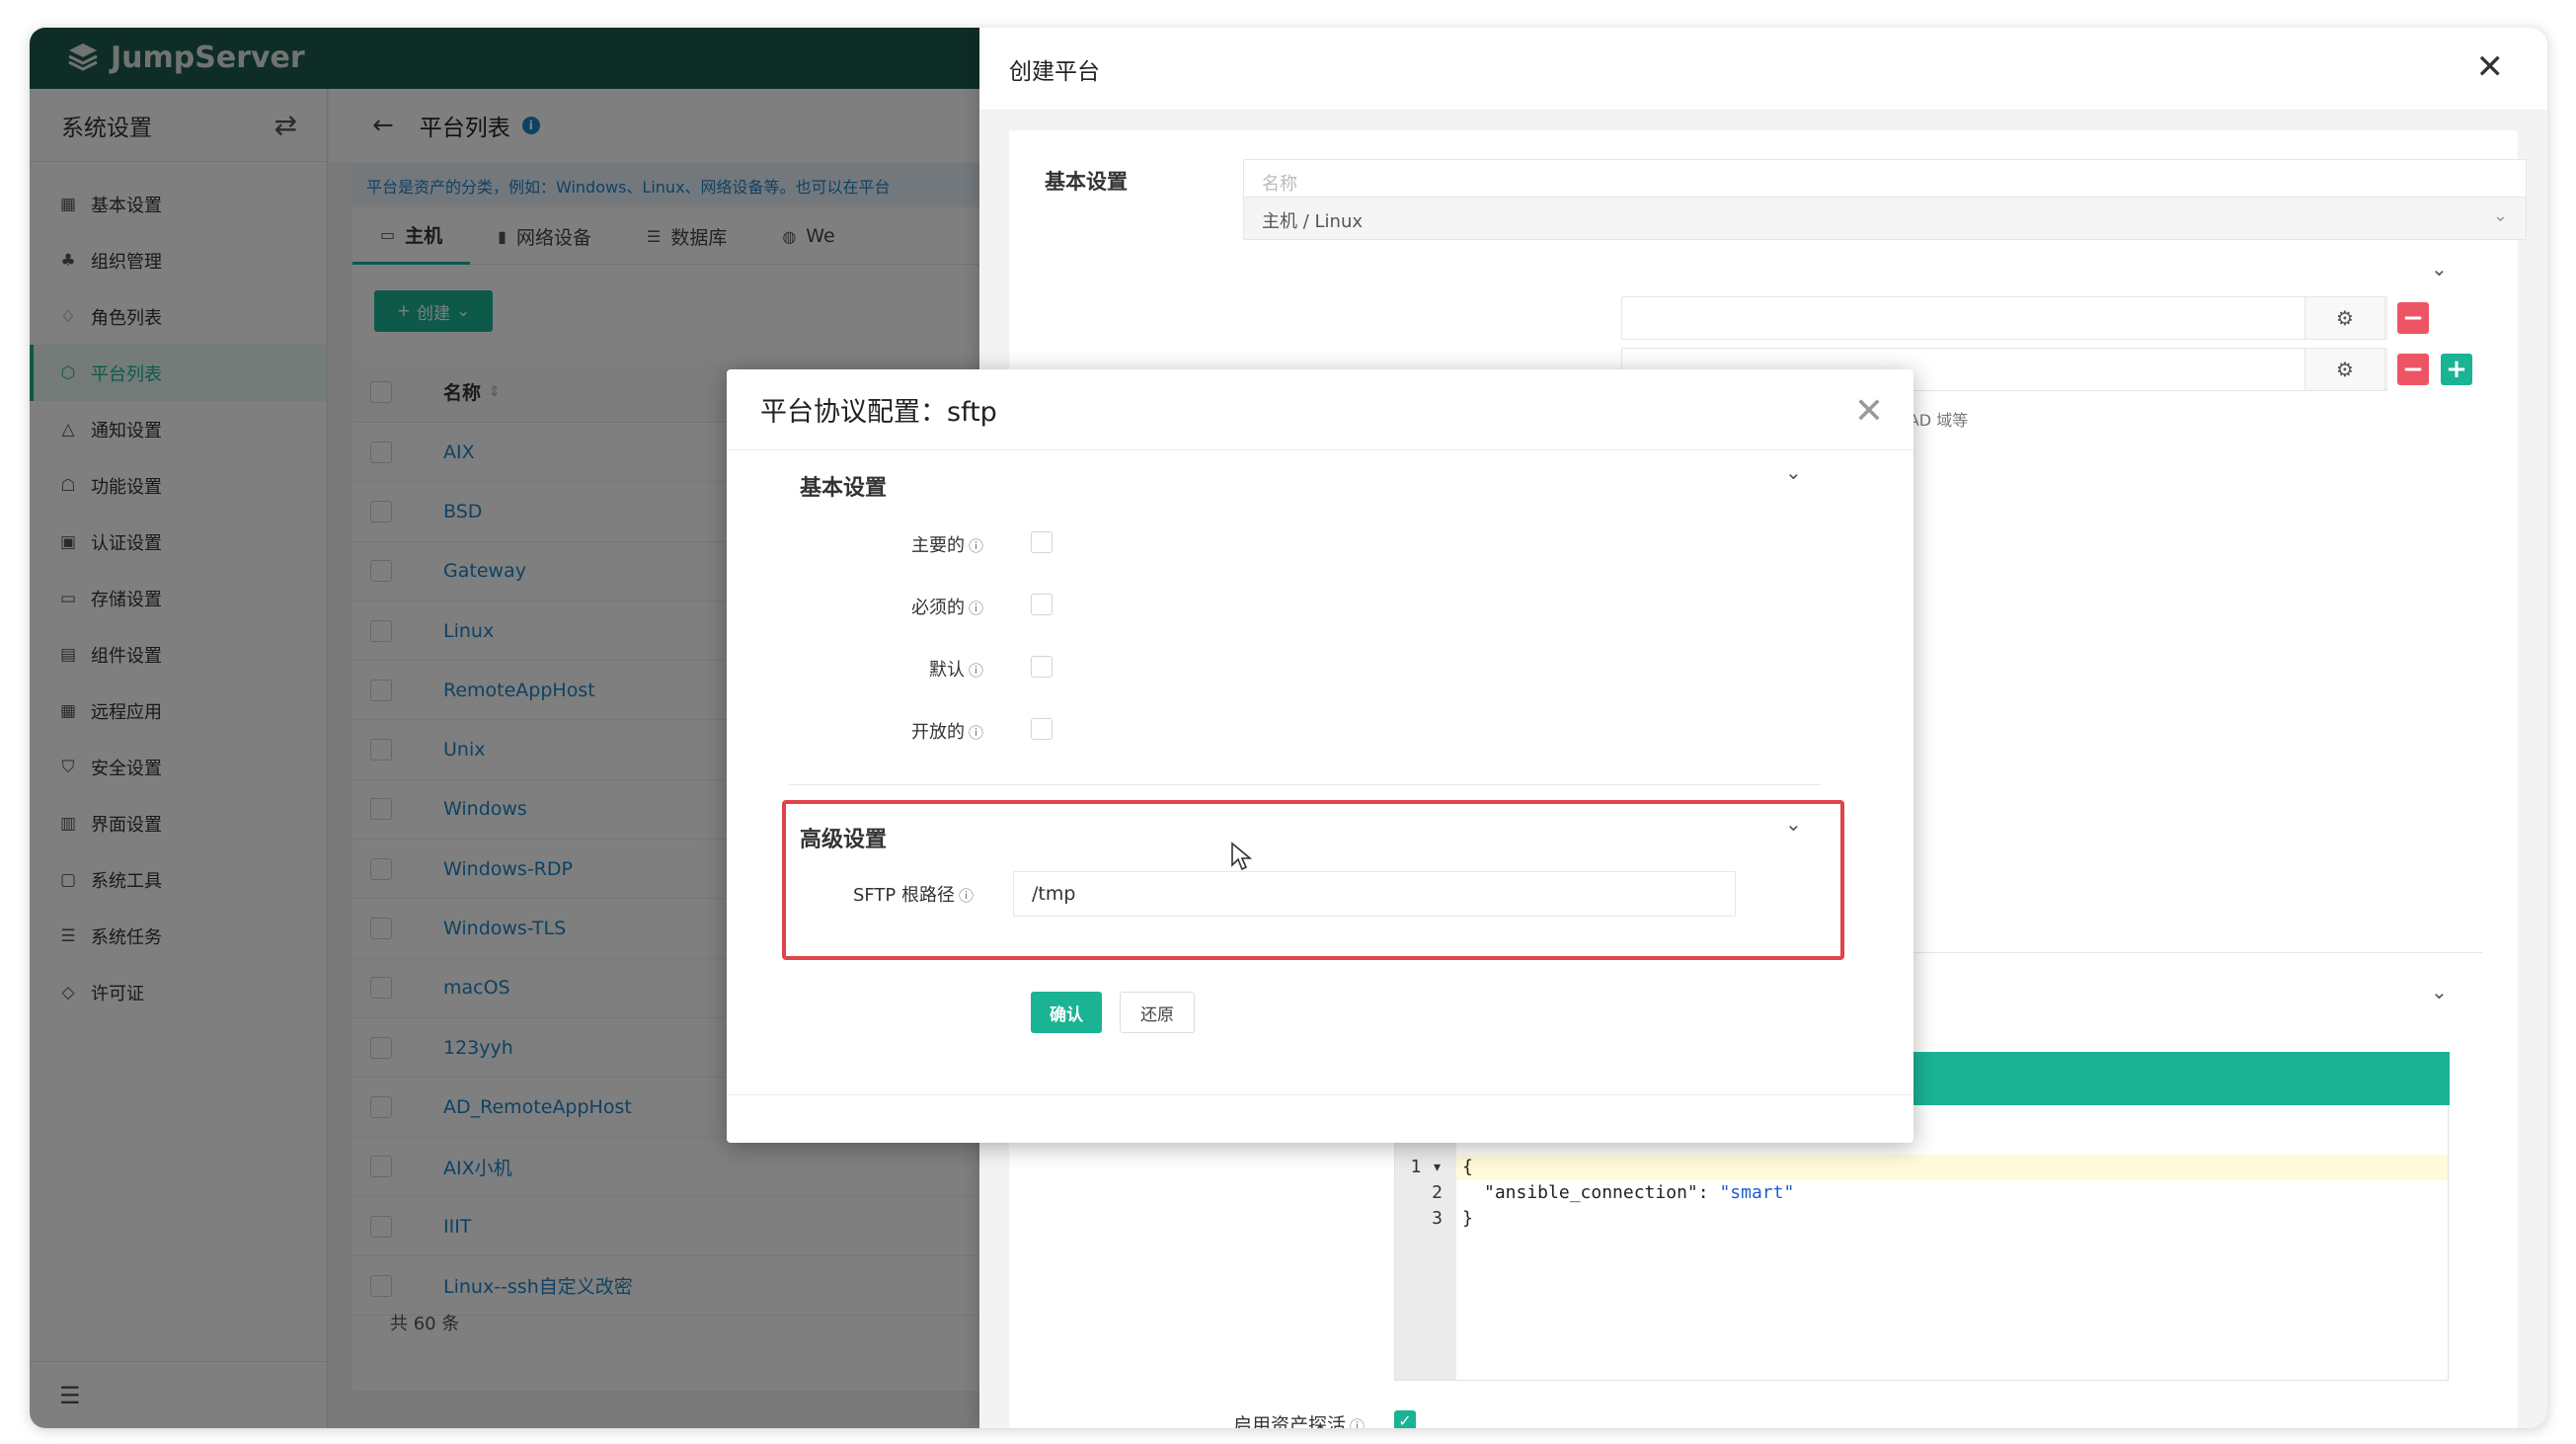  Describe the element at coordinates (1066, 1012) in the screenshot. I see `confirm-button: 确认` at that location.